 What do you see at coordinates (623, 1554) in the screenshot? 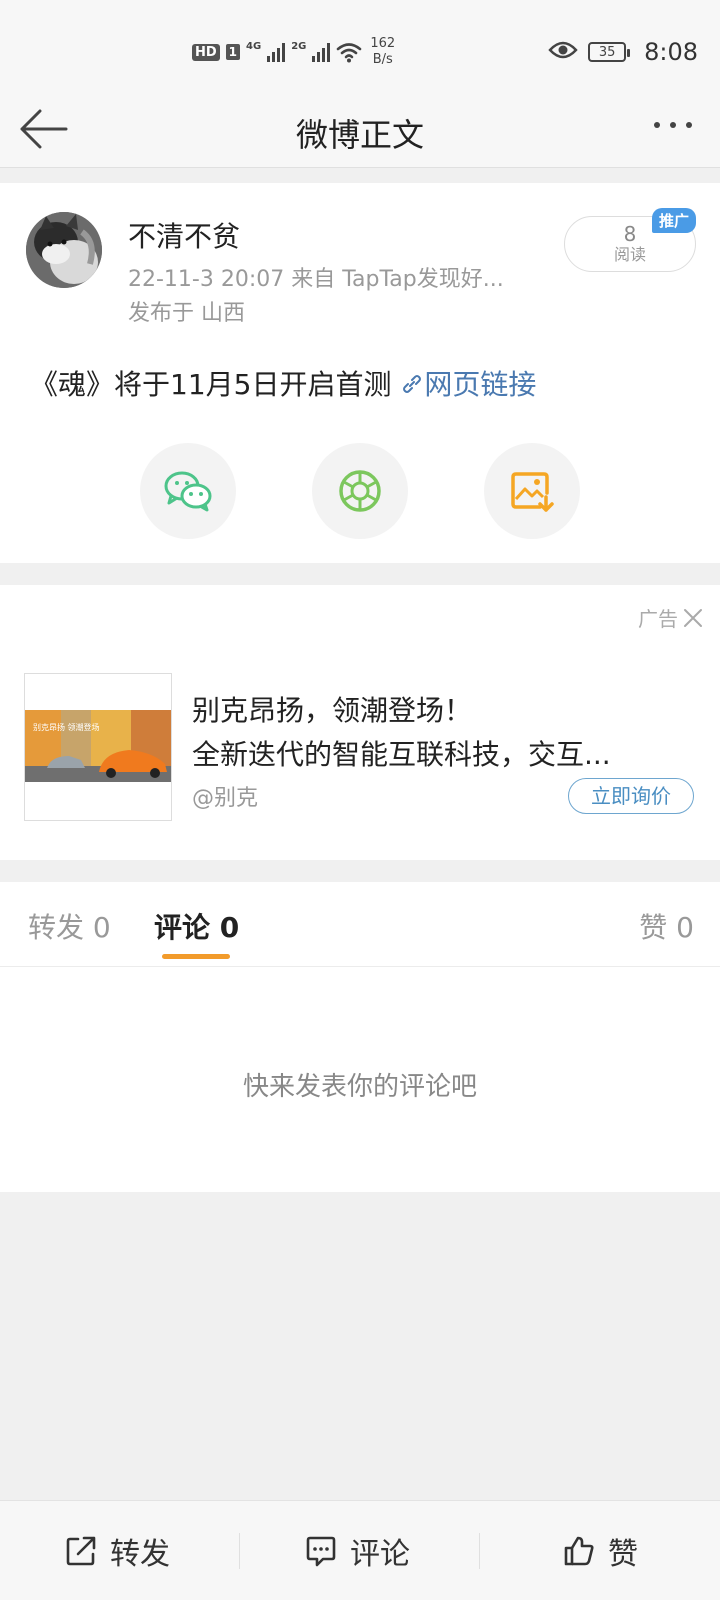
I see `like-label: 赞` at bounding box center [623, 1554].